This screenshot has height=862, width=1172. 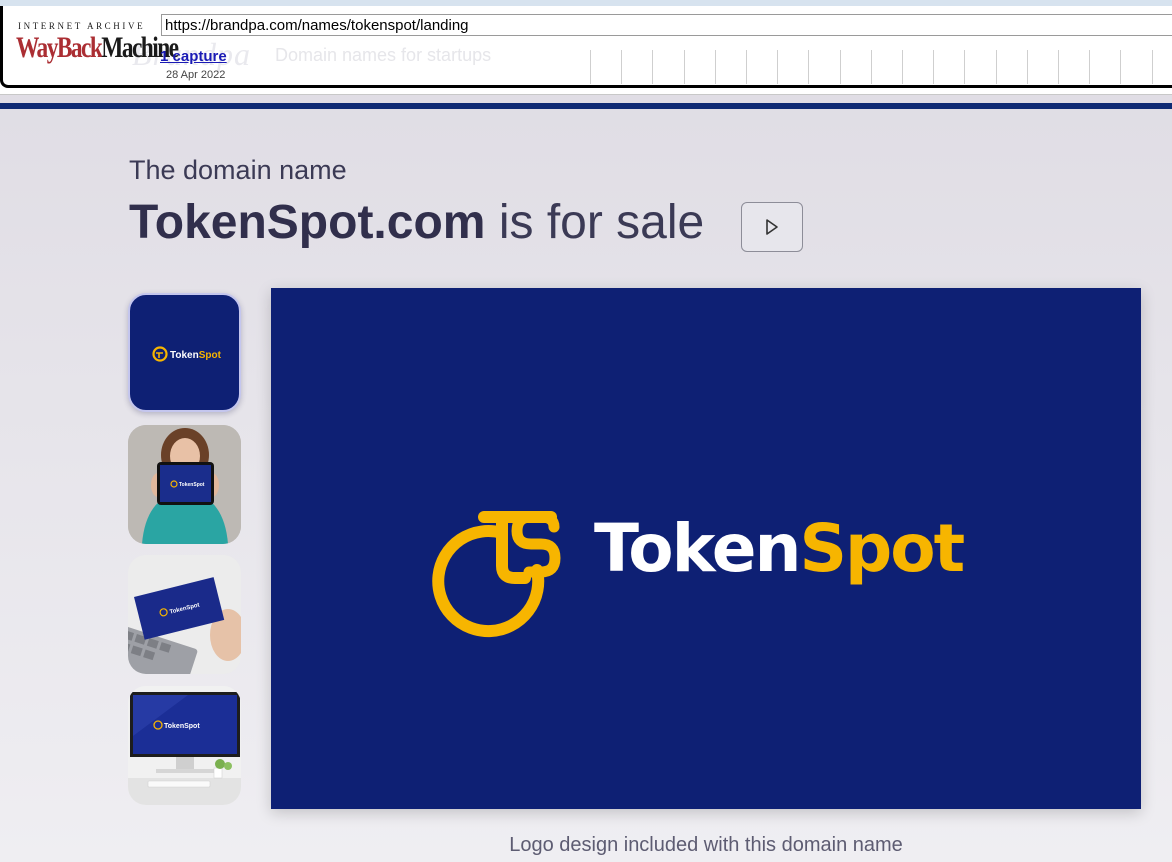 I want to click on hero-subtitle: The domain name, so click(x=238, y=170).